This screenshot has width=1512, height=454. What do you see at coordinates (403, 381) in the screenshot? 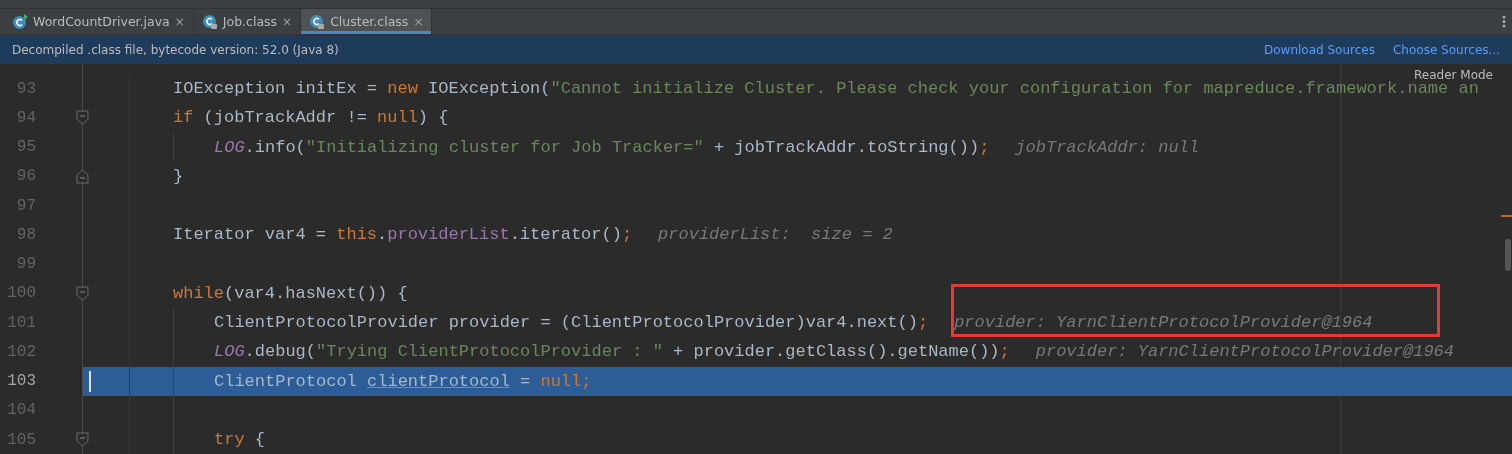
I see `code-line: ClientProtocol clientProtocol = null;` at bounding box center [403, 381].